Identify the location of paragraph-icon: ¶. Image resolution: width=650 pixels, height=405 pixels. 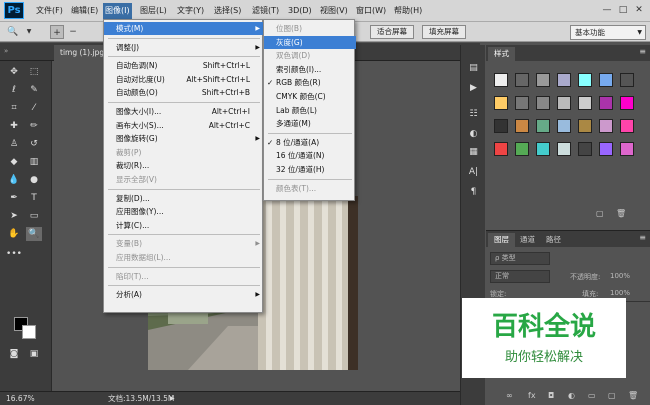
(473, 192).